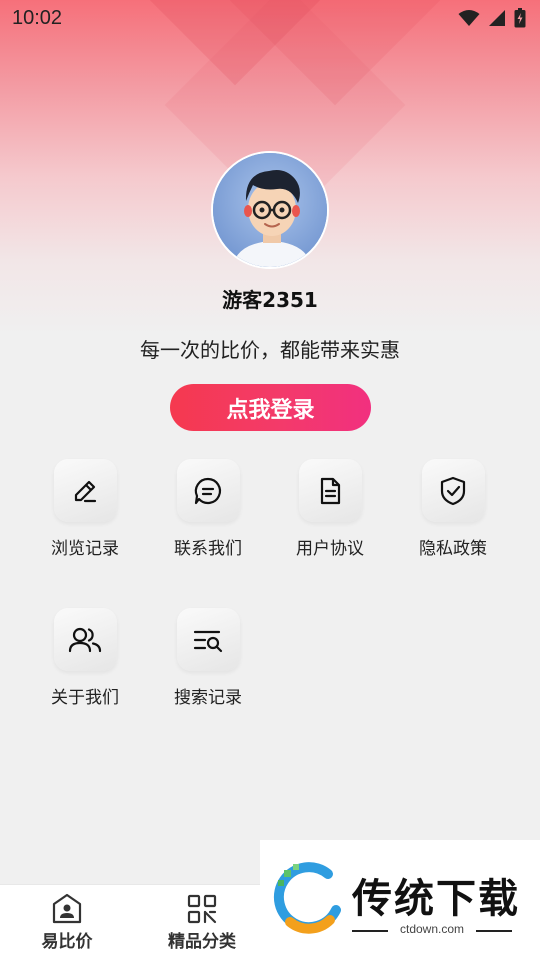  I want to click on menu-item-user-agreement: 用户协议, so click(330, 514).